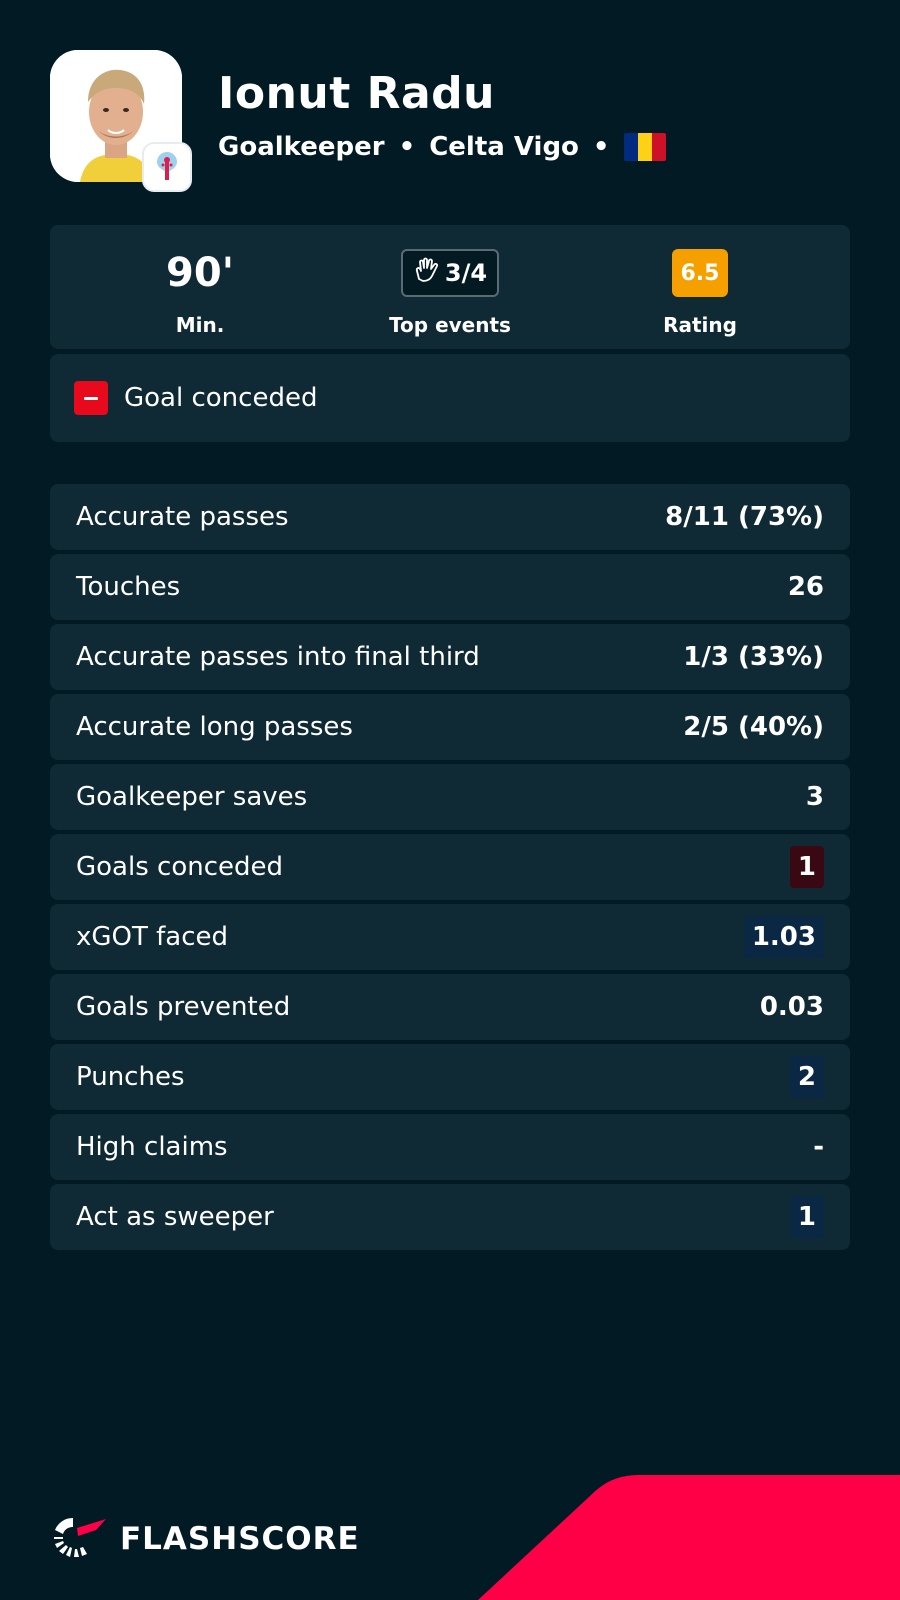 This screenshot has width=900, height=1600. I want to click on stat-label: Punches, so click(130, 1077).